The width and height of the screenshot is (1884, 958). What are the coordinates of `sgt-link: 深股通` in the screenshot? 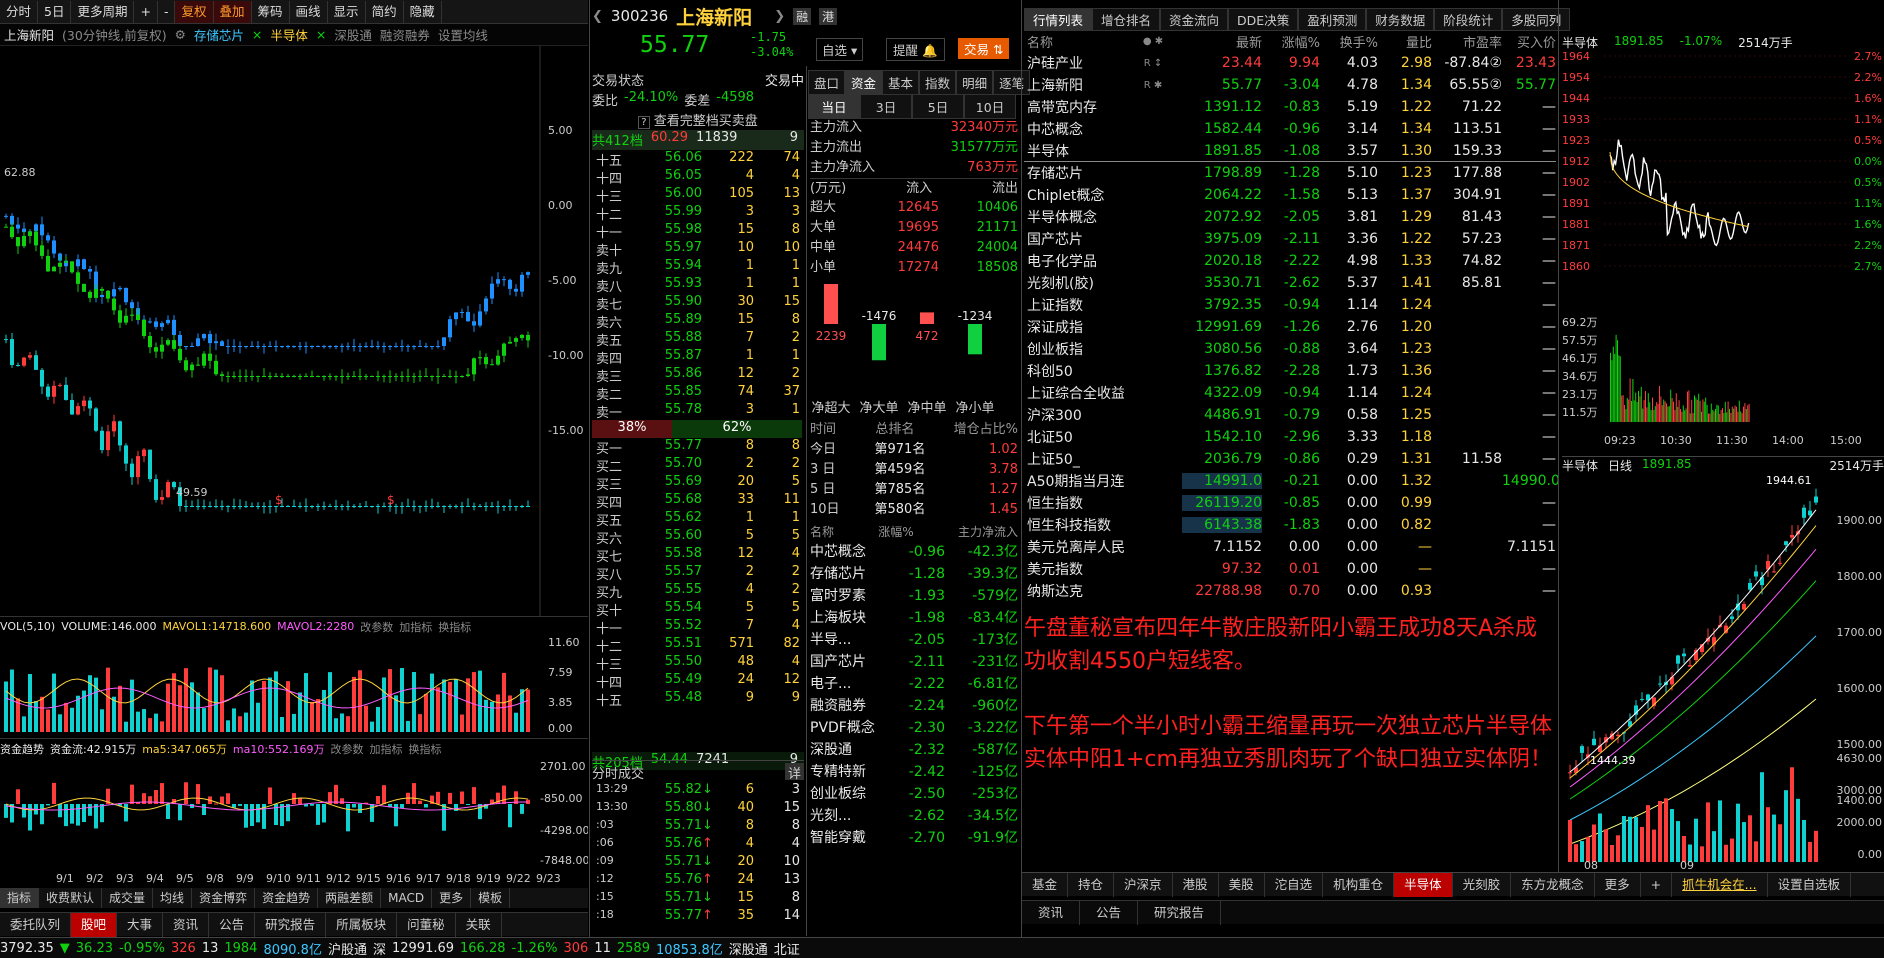 It's located at (748, 948).